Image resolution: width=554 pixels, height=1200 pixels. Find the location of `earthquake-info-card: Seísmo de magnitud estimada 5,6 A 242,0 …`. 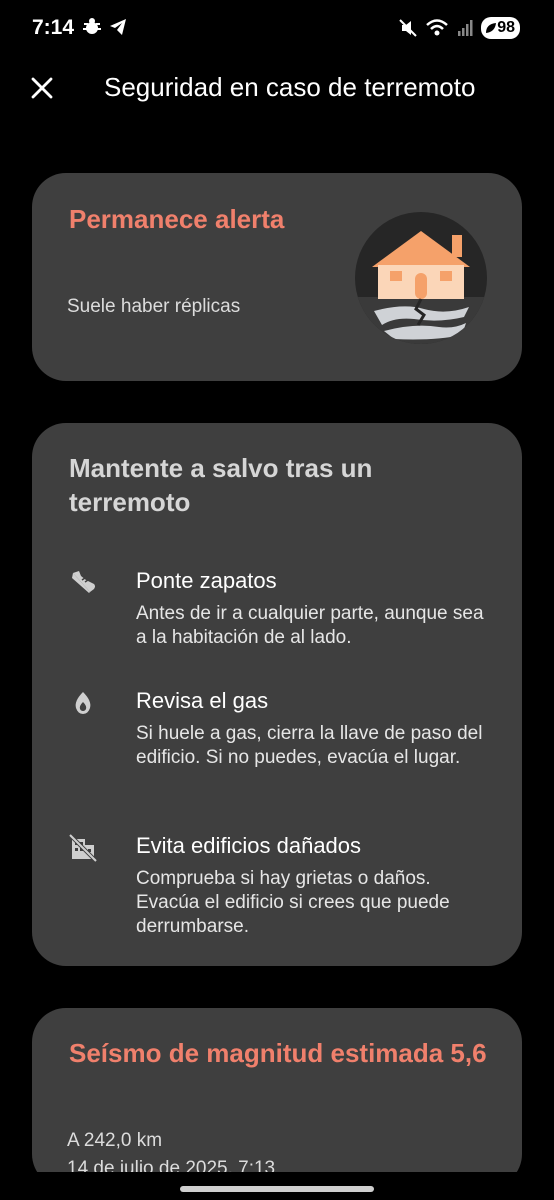

earthquake-info-card: Seísmo de magnitud estimada 5,6 A 242,0 … is located at coordinates (277, 1098).